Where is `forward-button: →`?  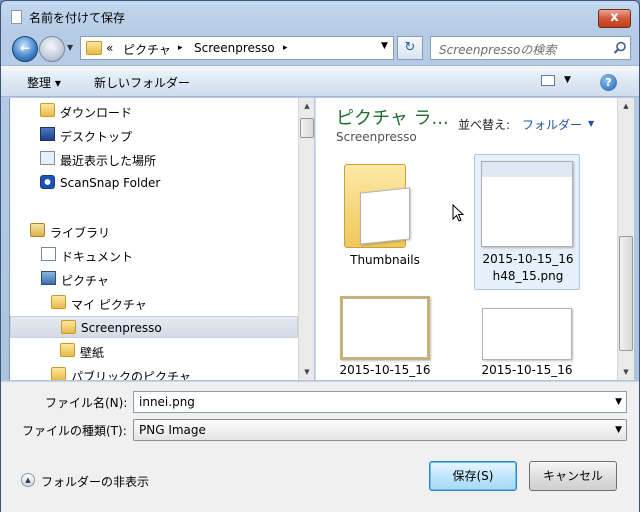
forward-button: → is located at coordinates (52, 49).